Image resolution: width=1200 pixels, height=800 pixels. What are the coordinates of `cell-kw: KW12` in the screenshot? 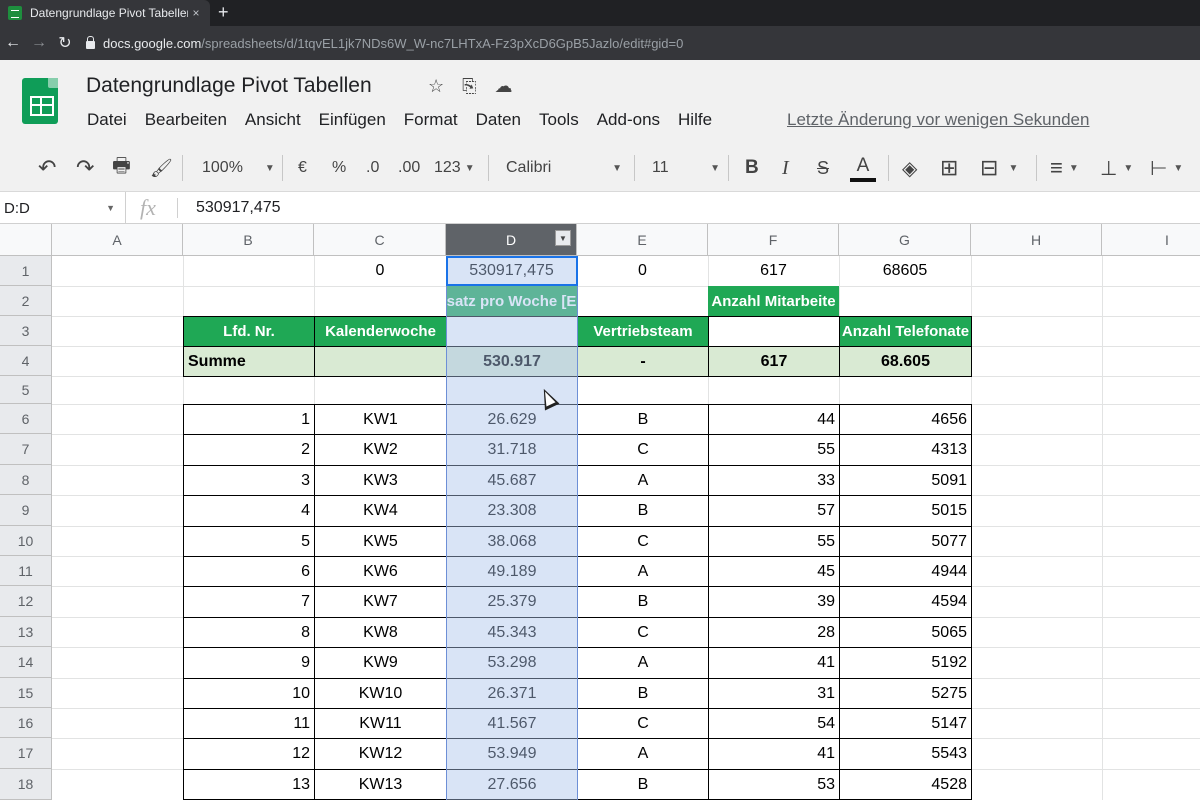 It's located at (380, 754).